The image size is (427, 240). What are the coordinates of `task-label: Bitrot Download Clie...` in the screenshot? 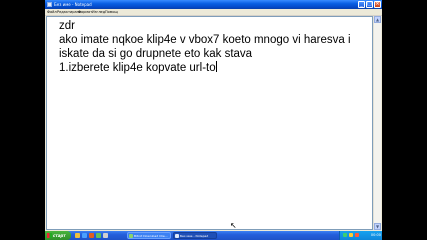 It's located at (151, 236).